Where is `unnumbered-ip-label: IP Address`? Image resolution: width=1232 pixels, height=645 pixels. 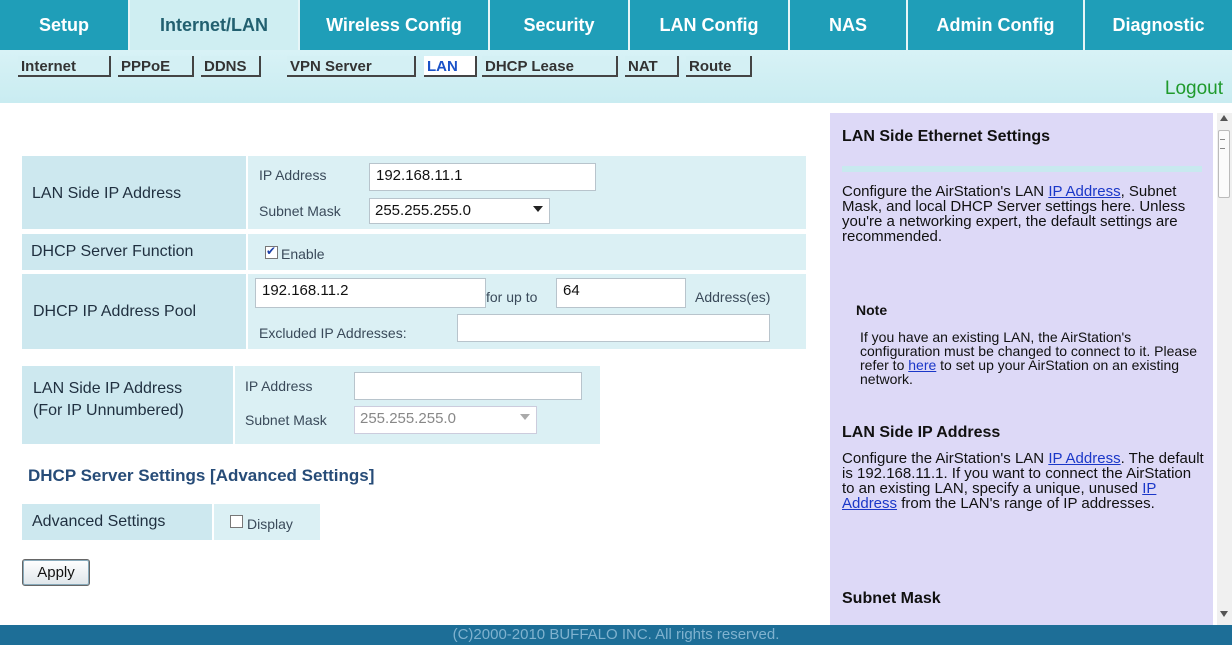 unnumbered-ip-label: IP Address is located at coordinates (279, 386).